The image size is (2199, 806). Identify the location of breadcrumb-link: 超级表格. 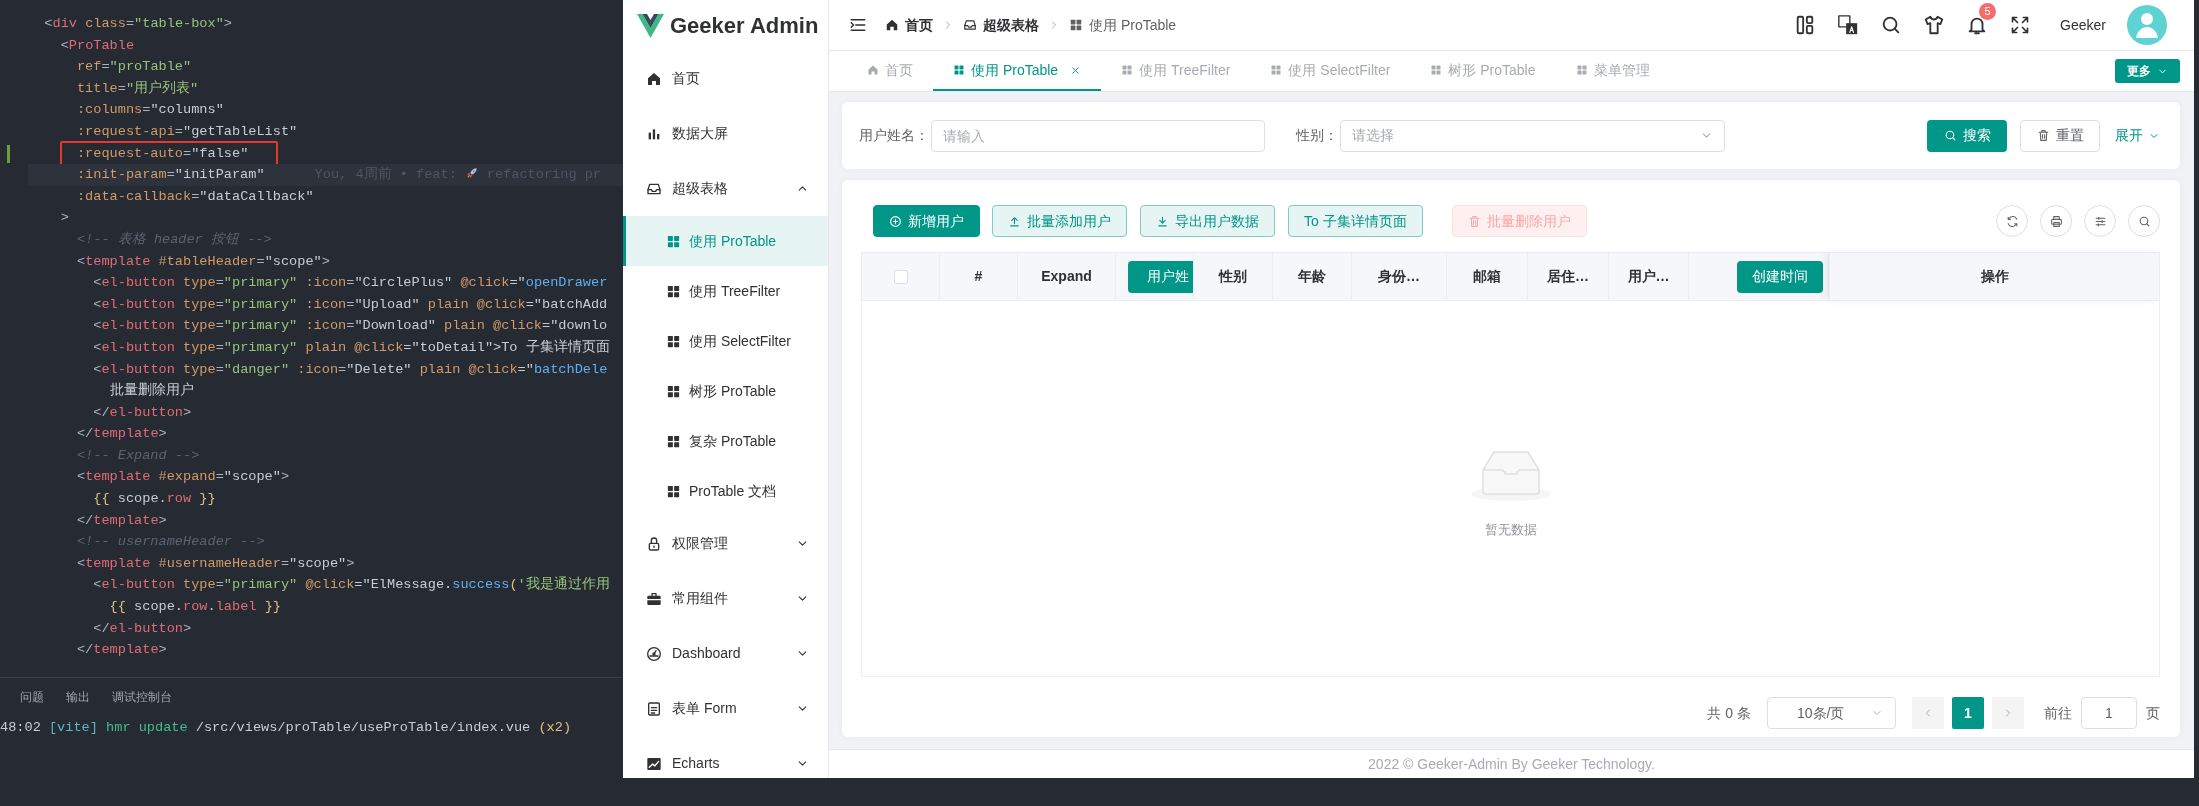
(1001, 25).